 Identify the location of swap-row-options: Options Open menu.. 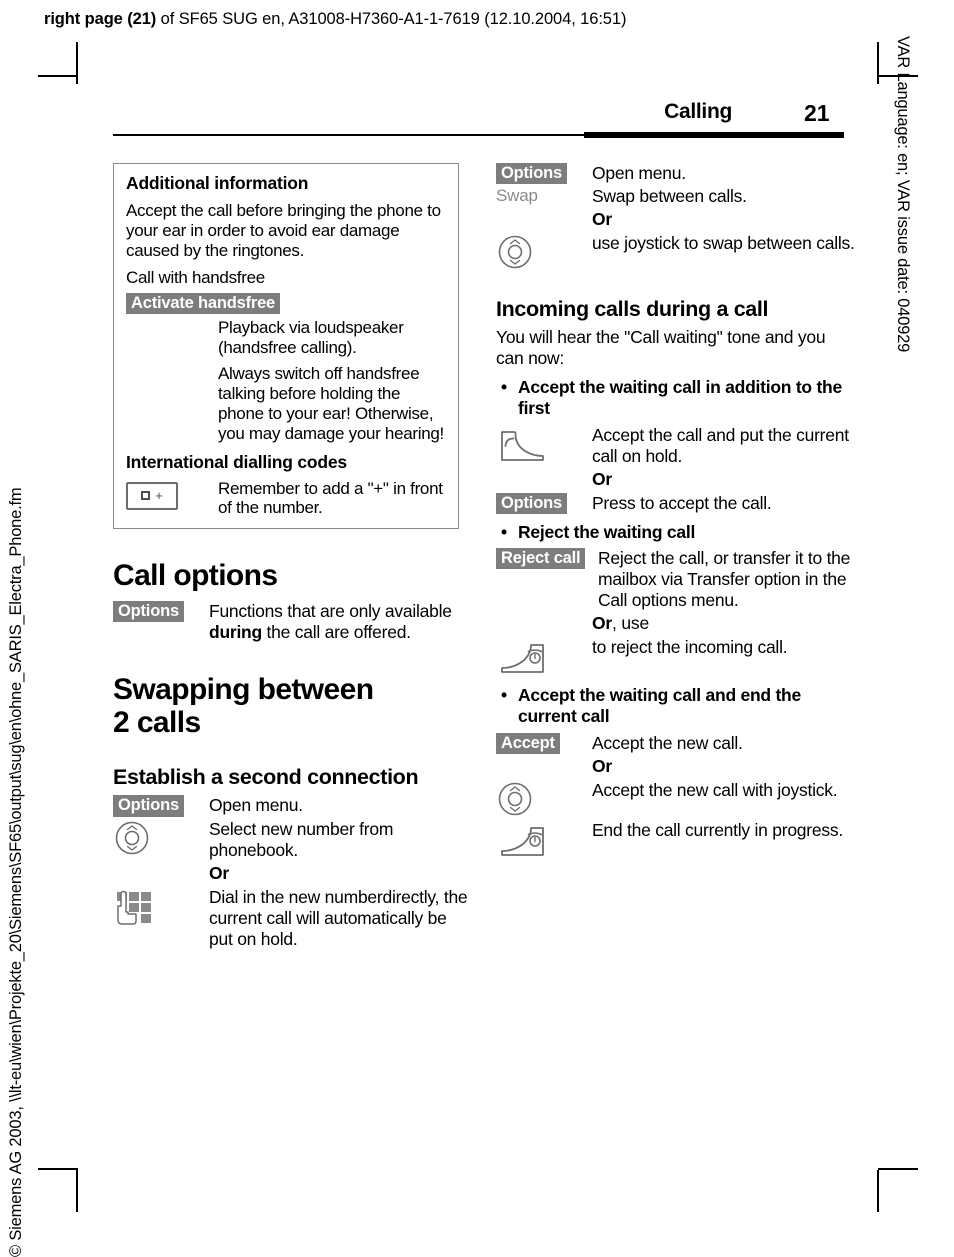
(676, 174).